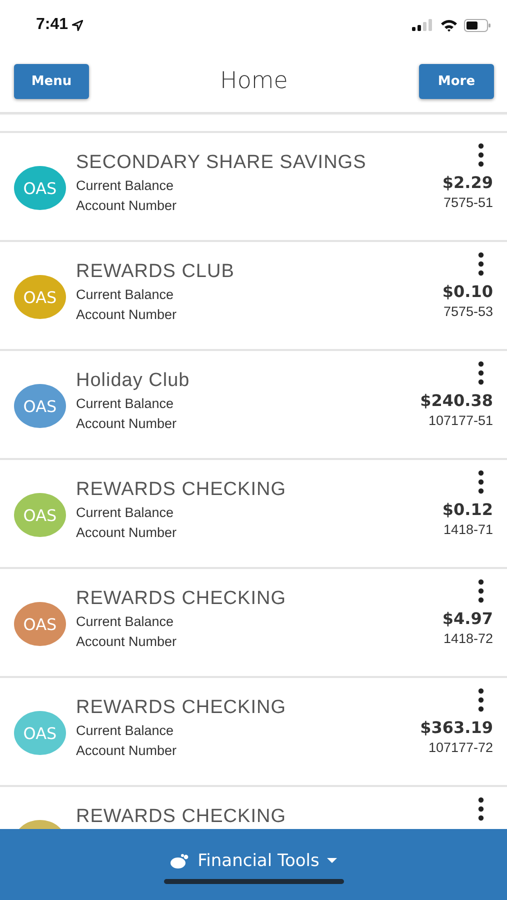  What do you see at coordinates (467, 292) in the screenshot?
I see `balance-amount: $0.10` at bounding box center [467, 292].